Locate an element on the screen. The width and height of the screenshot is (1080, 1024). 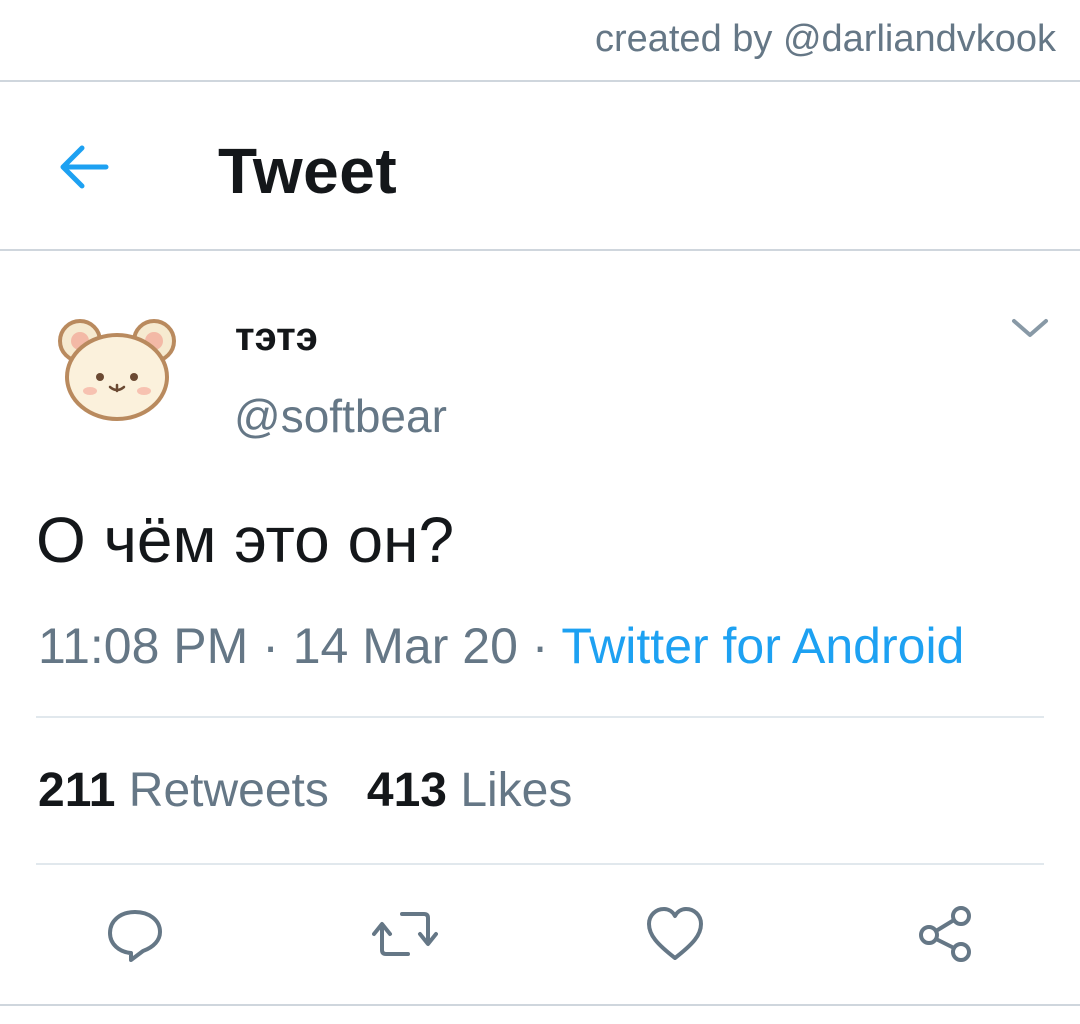
retweet-icon is located at coordinates (405, 934).